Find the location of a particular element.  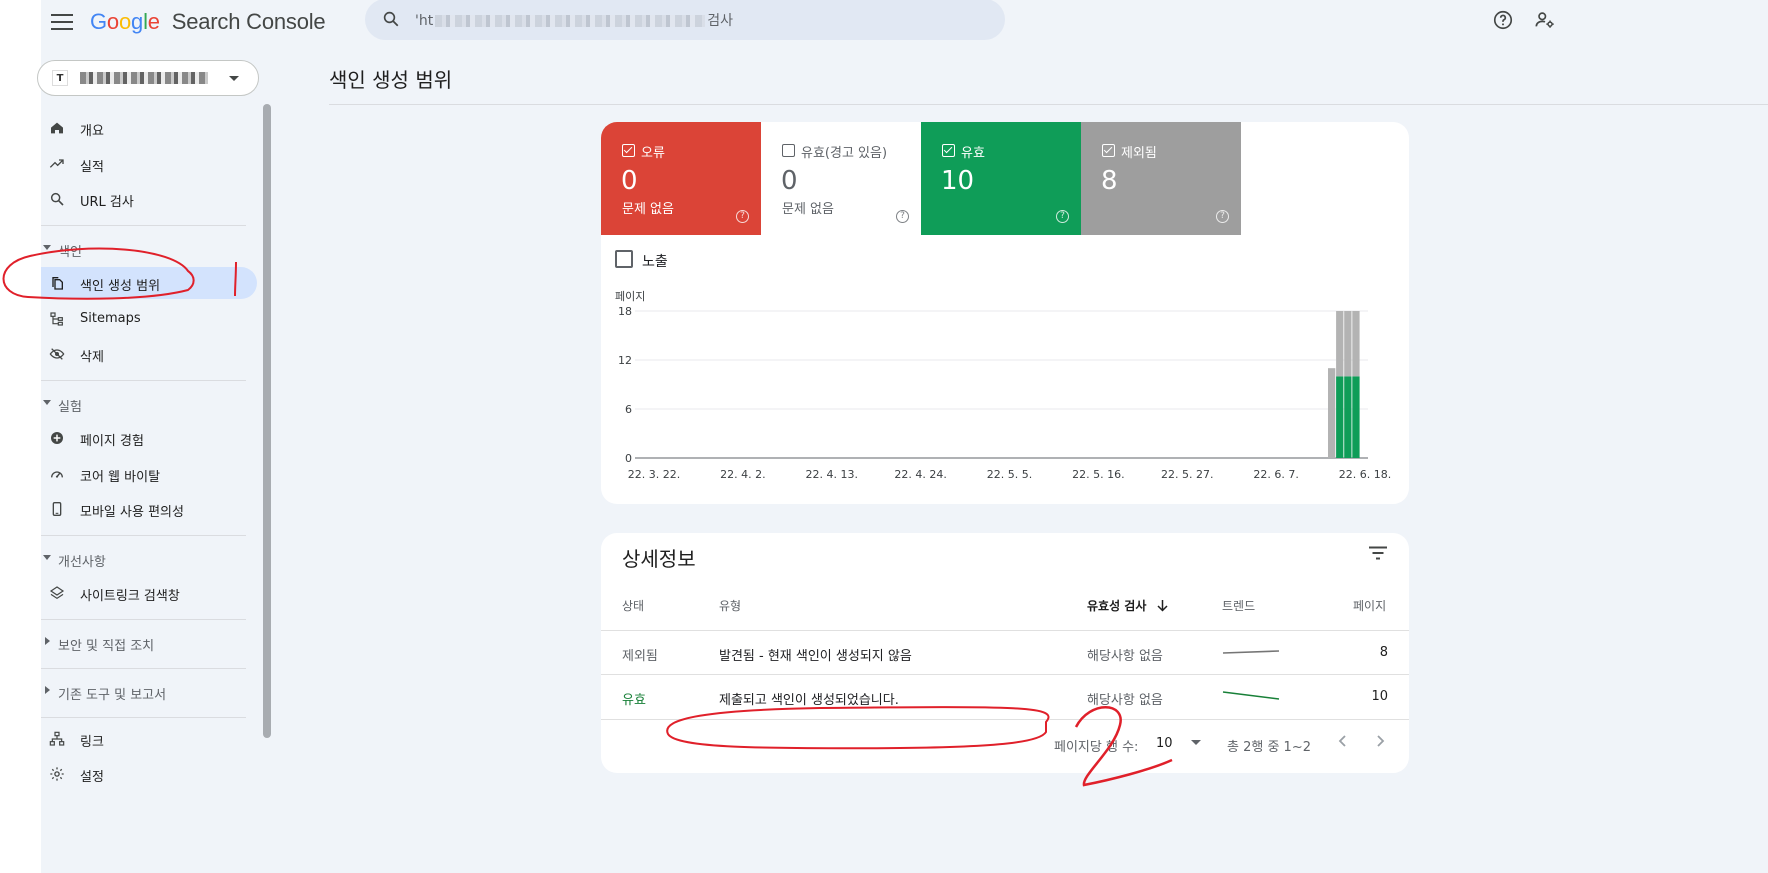

sidebar-item-coverage: 색인 생성 범위 is located at coordinates (149, 283).